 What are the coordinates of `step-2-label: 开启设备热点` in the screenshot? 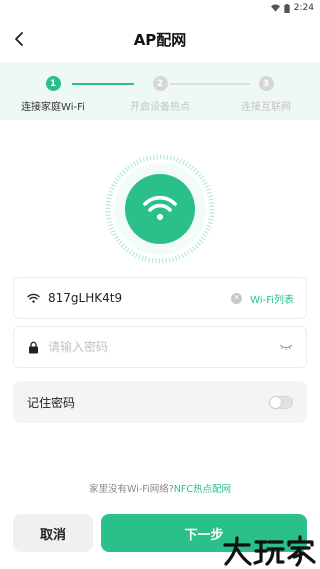 It's located at (160, 107).